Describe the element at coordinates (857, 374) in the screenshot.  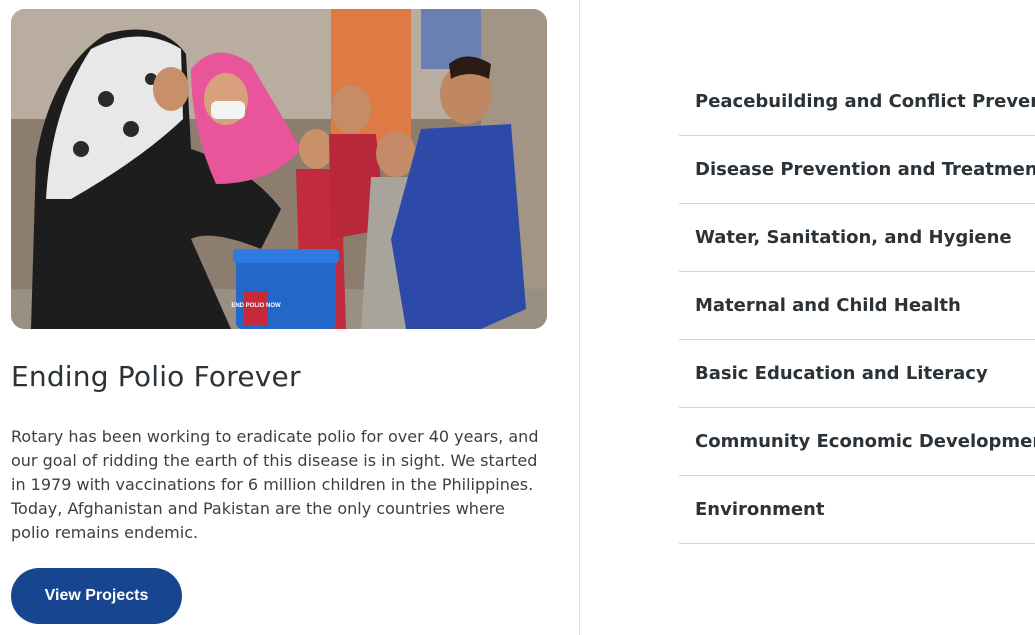
I see `topic-basic-education: Basic Education and Literacy` at that location.